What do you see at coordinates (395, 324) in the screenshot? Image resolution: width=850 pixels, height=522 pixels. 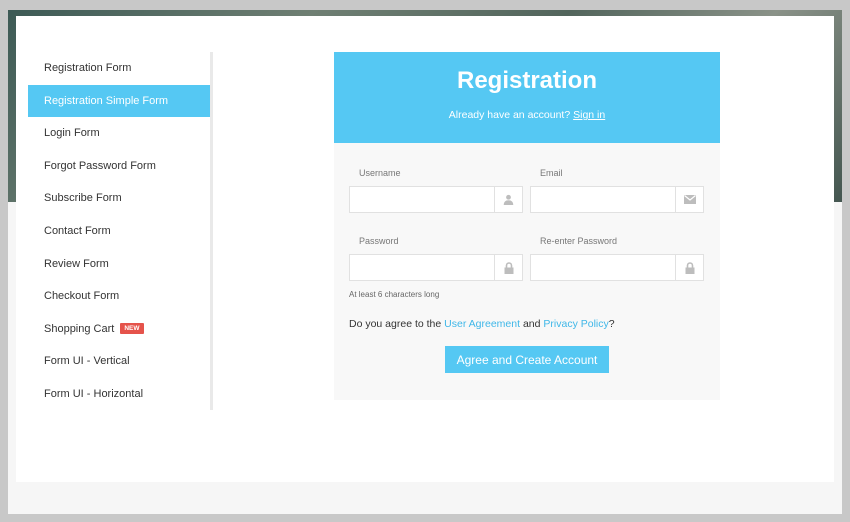 I see `agree-prefix: Do you agree to the` at bounding box center [395, 324].